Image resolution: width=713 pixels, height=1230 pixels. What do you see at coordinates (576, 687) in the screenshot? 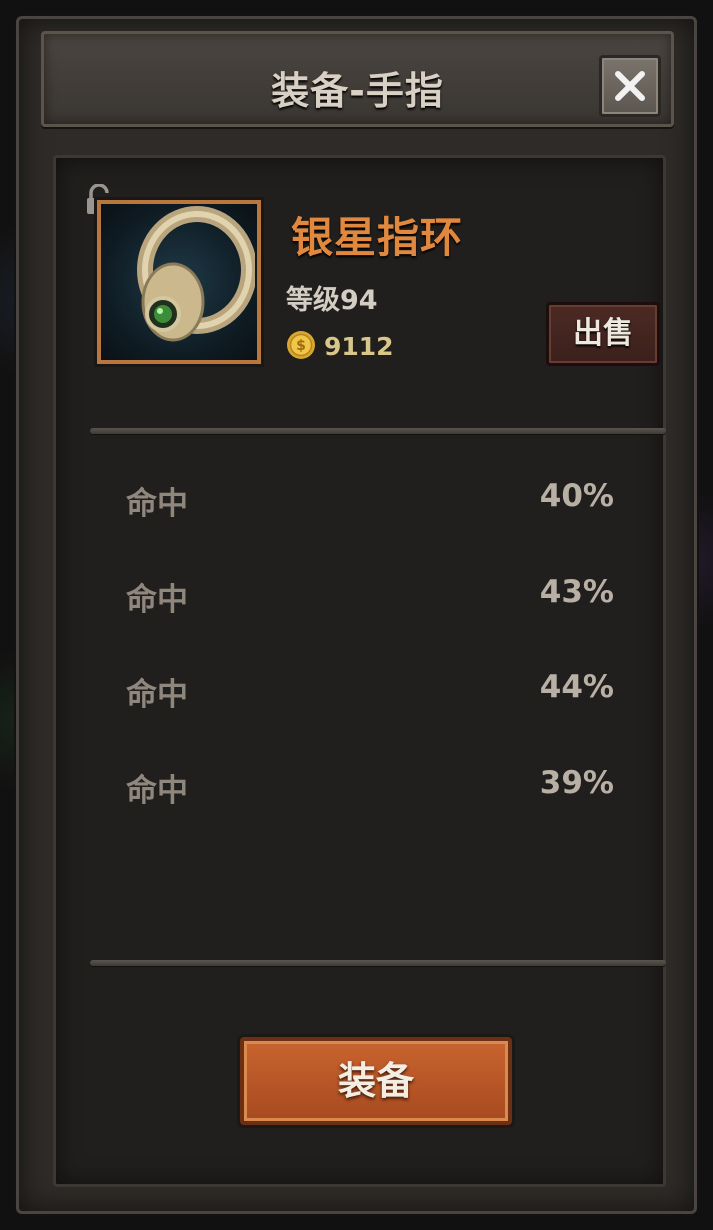
I see `stat-value: 44%` at bounding box center [576, 687].